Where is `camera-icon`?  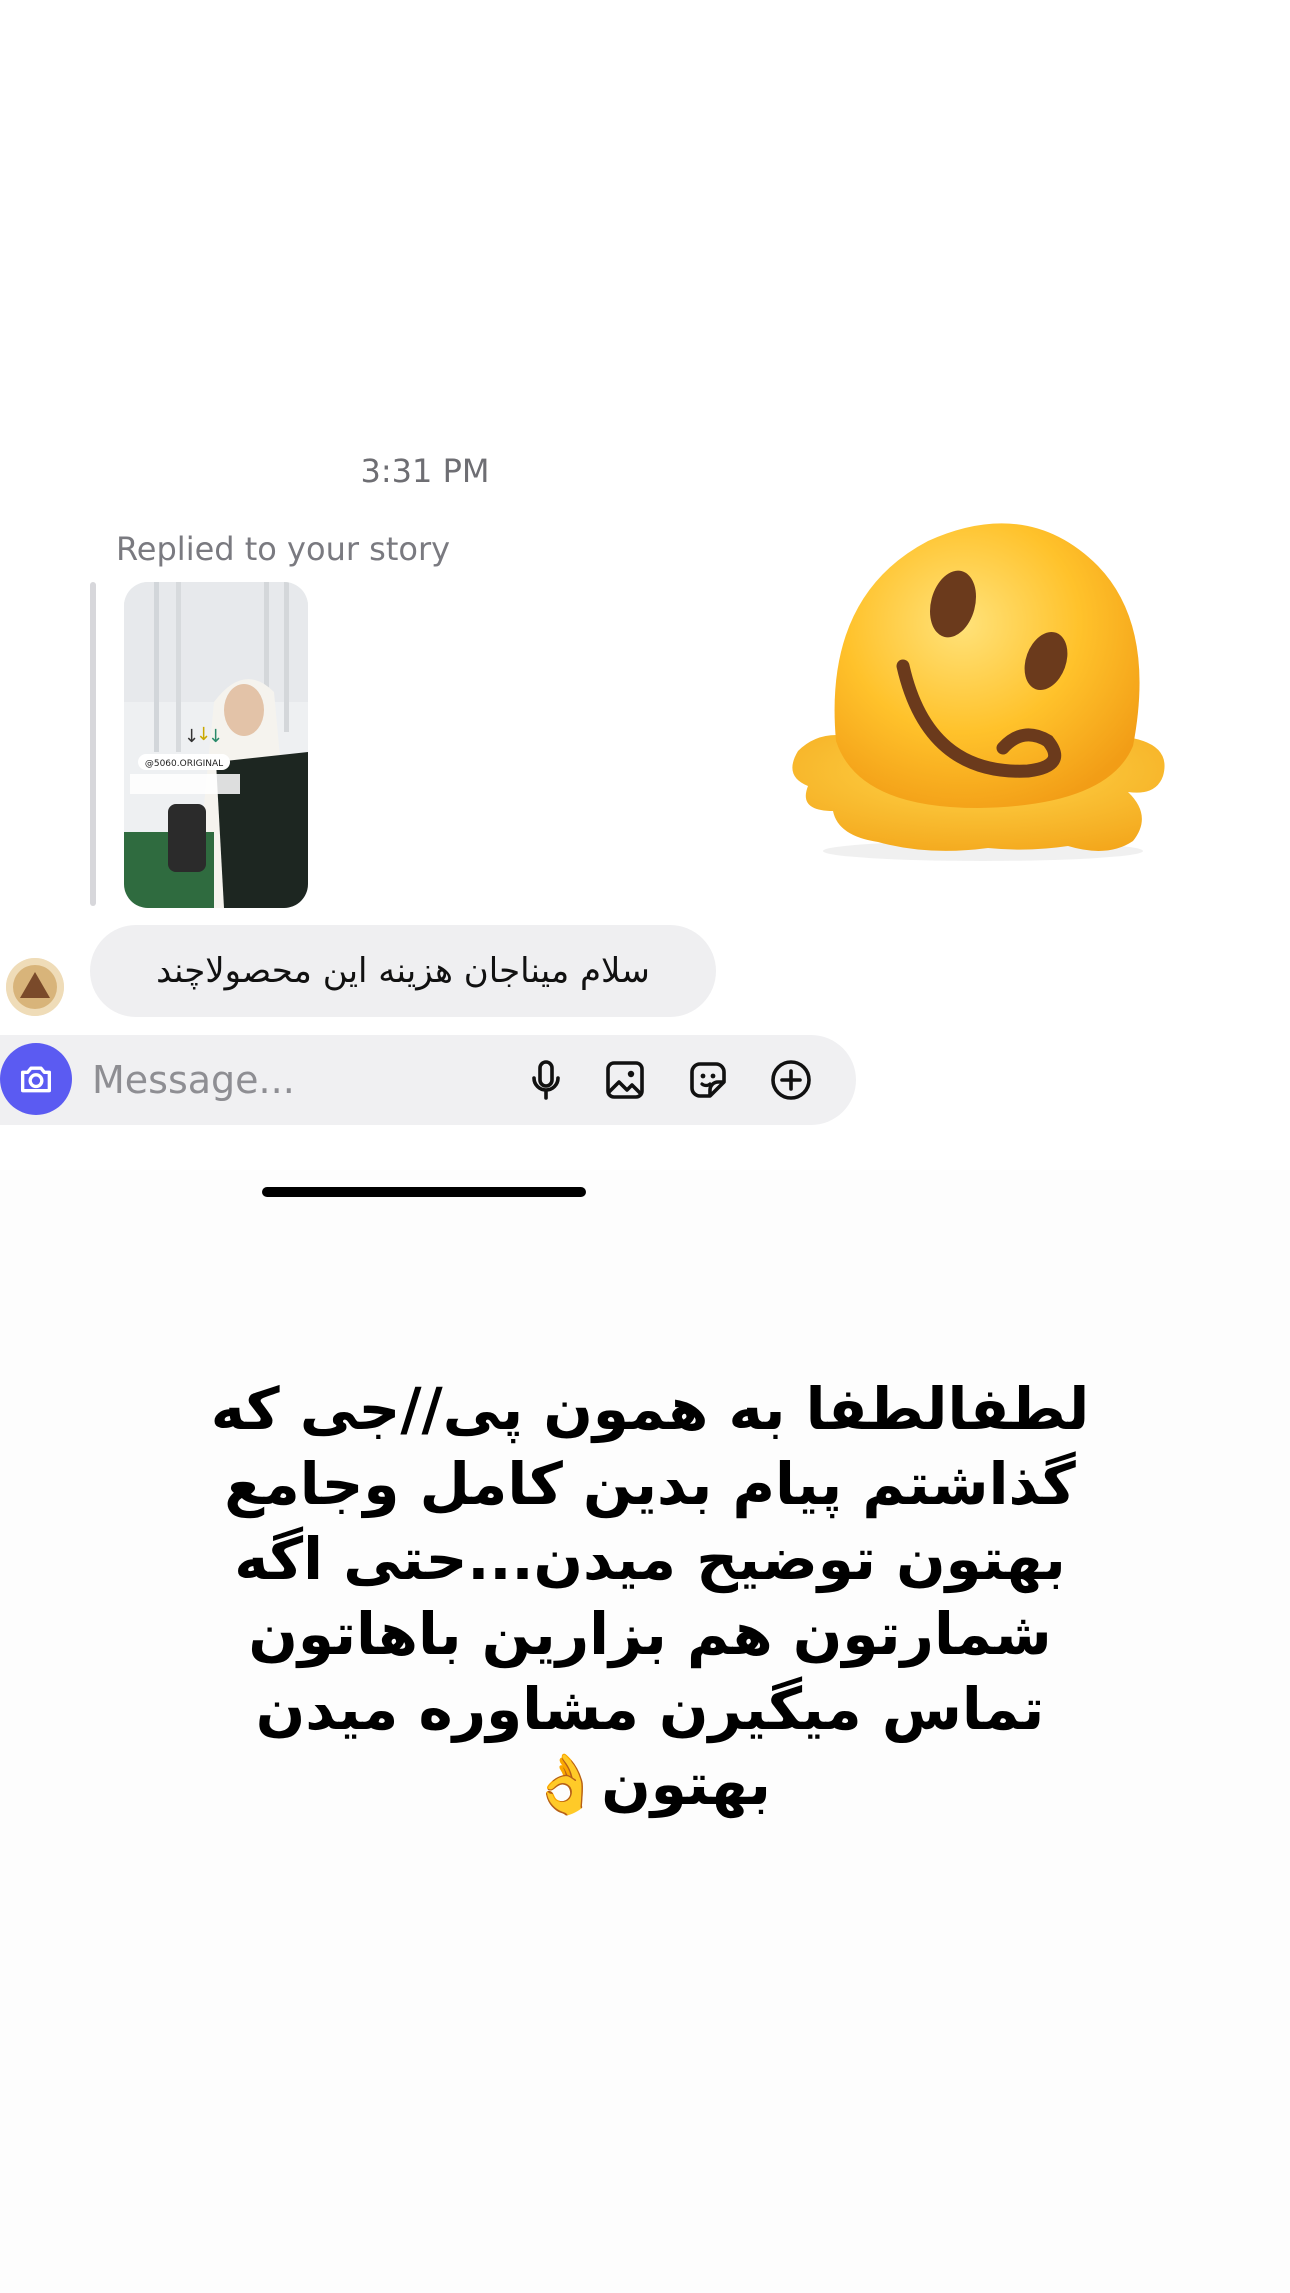
camera-icon is located at coordinates (36, 1079).